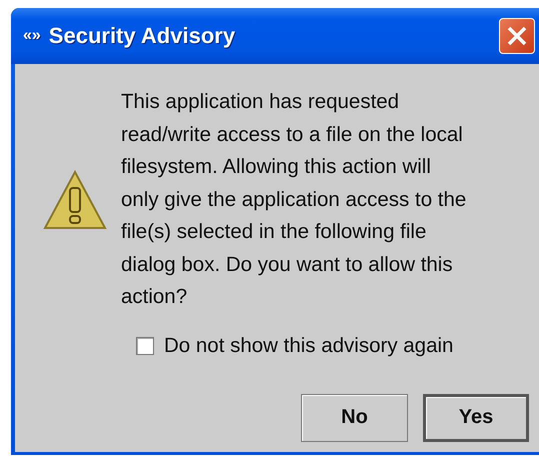 The height and width of the screenshot is (457, 539). What do you see at coordinates (142, 36) in the screenshot?
I see `window-title: Security Advisory` at bounding box center [142, 36].